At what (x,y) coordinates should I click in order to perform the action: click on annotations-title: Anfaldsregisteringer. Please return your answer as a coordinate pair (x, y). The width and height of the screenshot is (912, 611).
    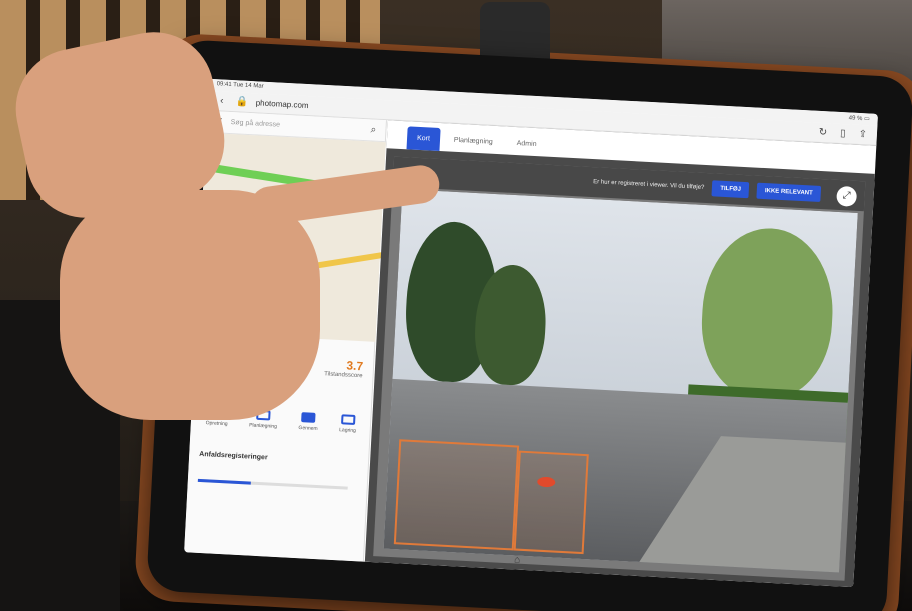
    Looking at the image, I should click on (233, 456).